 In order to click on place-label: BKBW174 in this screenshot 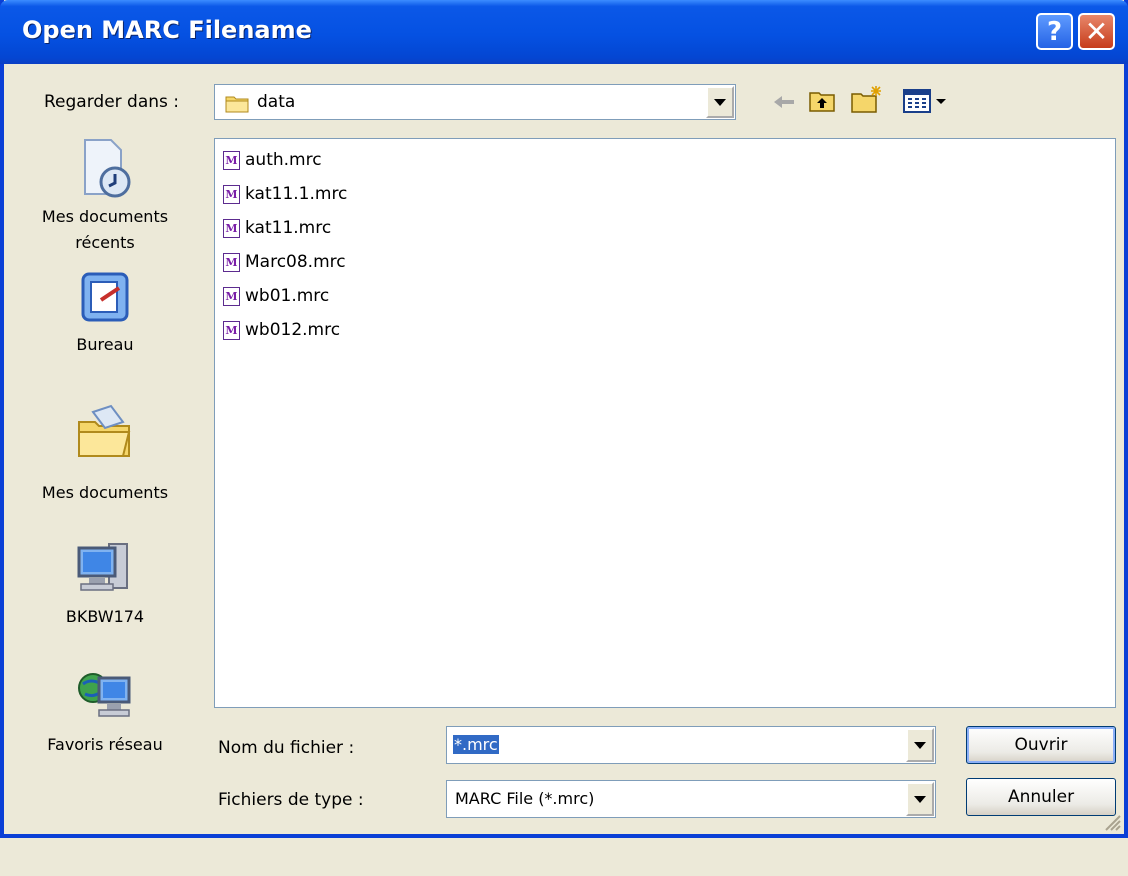, I will do `click(105, 616)`.